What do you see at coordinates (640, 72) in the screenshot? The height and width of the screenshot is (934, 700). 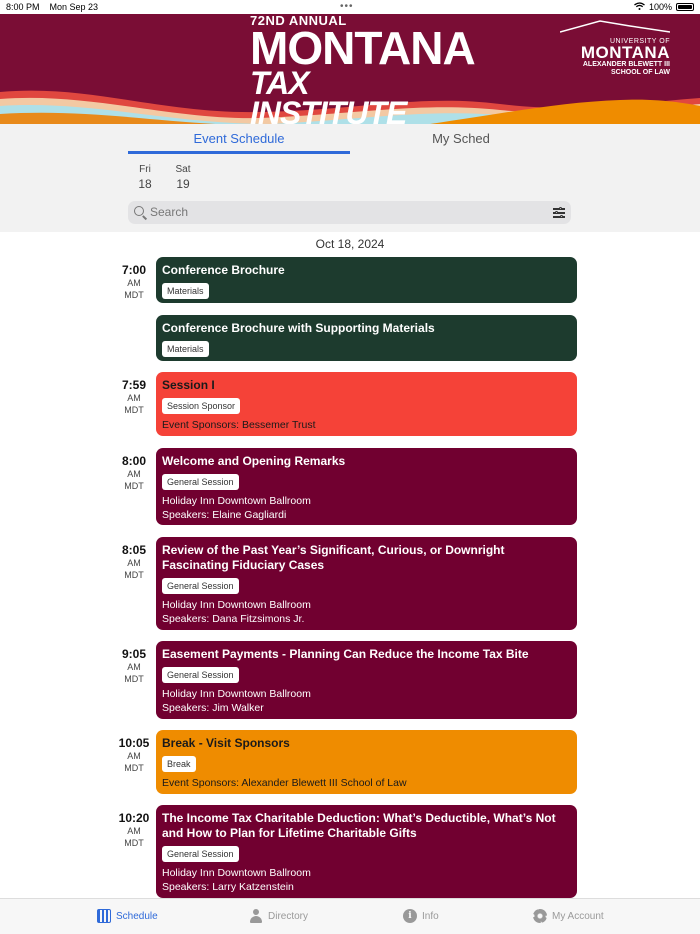 I see `logo-line4: SCHOOL OF LAW` at bounding box center [640, 72].